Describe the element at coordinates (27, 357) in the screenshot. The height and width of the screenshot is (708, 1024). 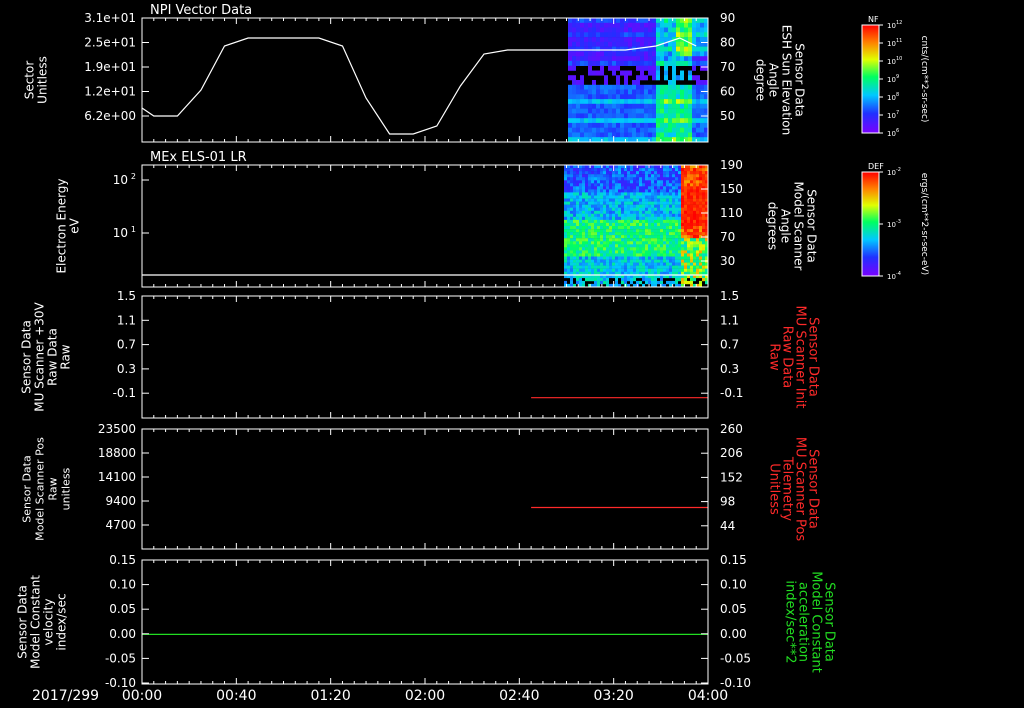
I see `left-axis-label: Sensor Data` at that location.